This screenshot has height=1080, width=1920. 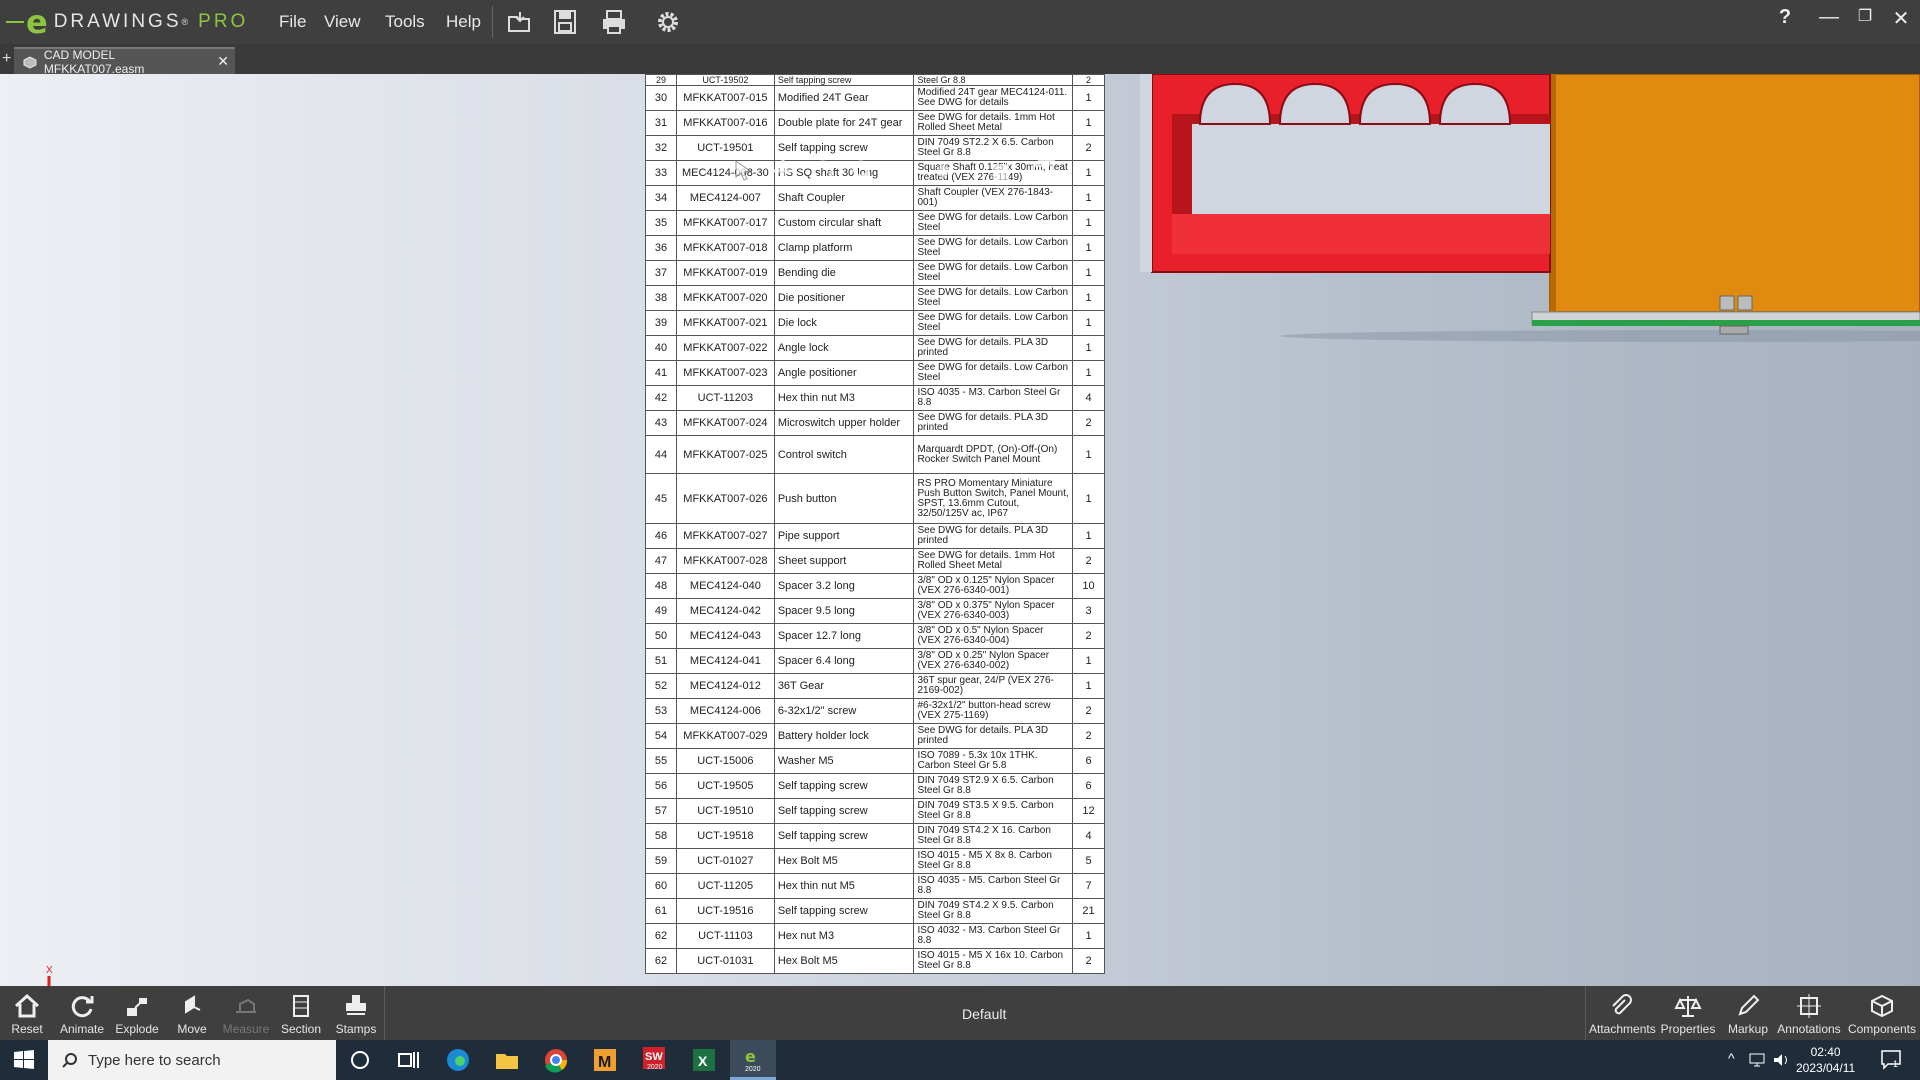 I want to click on part-number-cell: MFKKAT007-028, so click(x=725, y=561).